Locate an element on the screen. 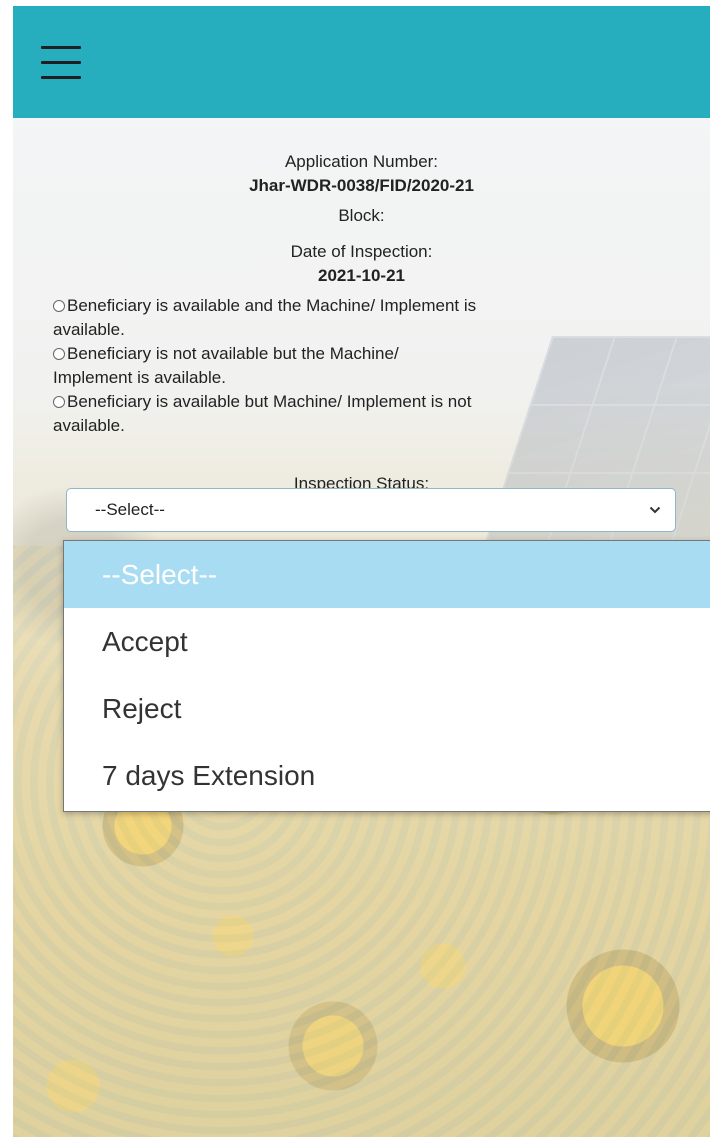 The width and height of the screenshot is (710, 1137). application-number-label: Application Number: is located at coordinates (361, 161).